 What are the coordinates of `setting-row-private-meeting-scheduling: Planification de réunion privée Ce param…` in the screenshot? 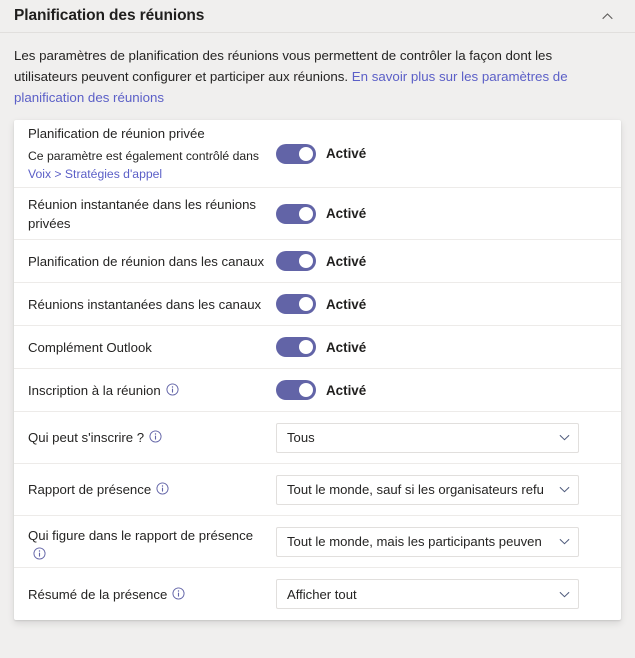 It's located at (317, 154).